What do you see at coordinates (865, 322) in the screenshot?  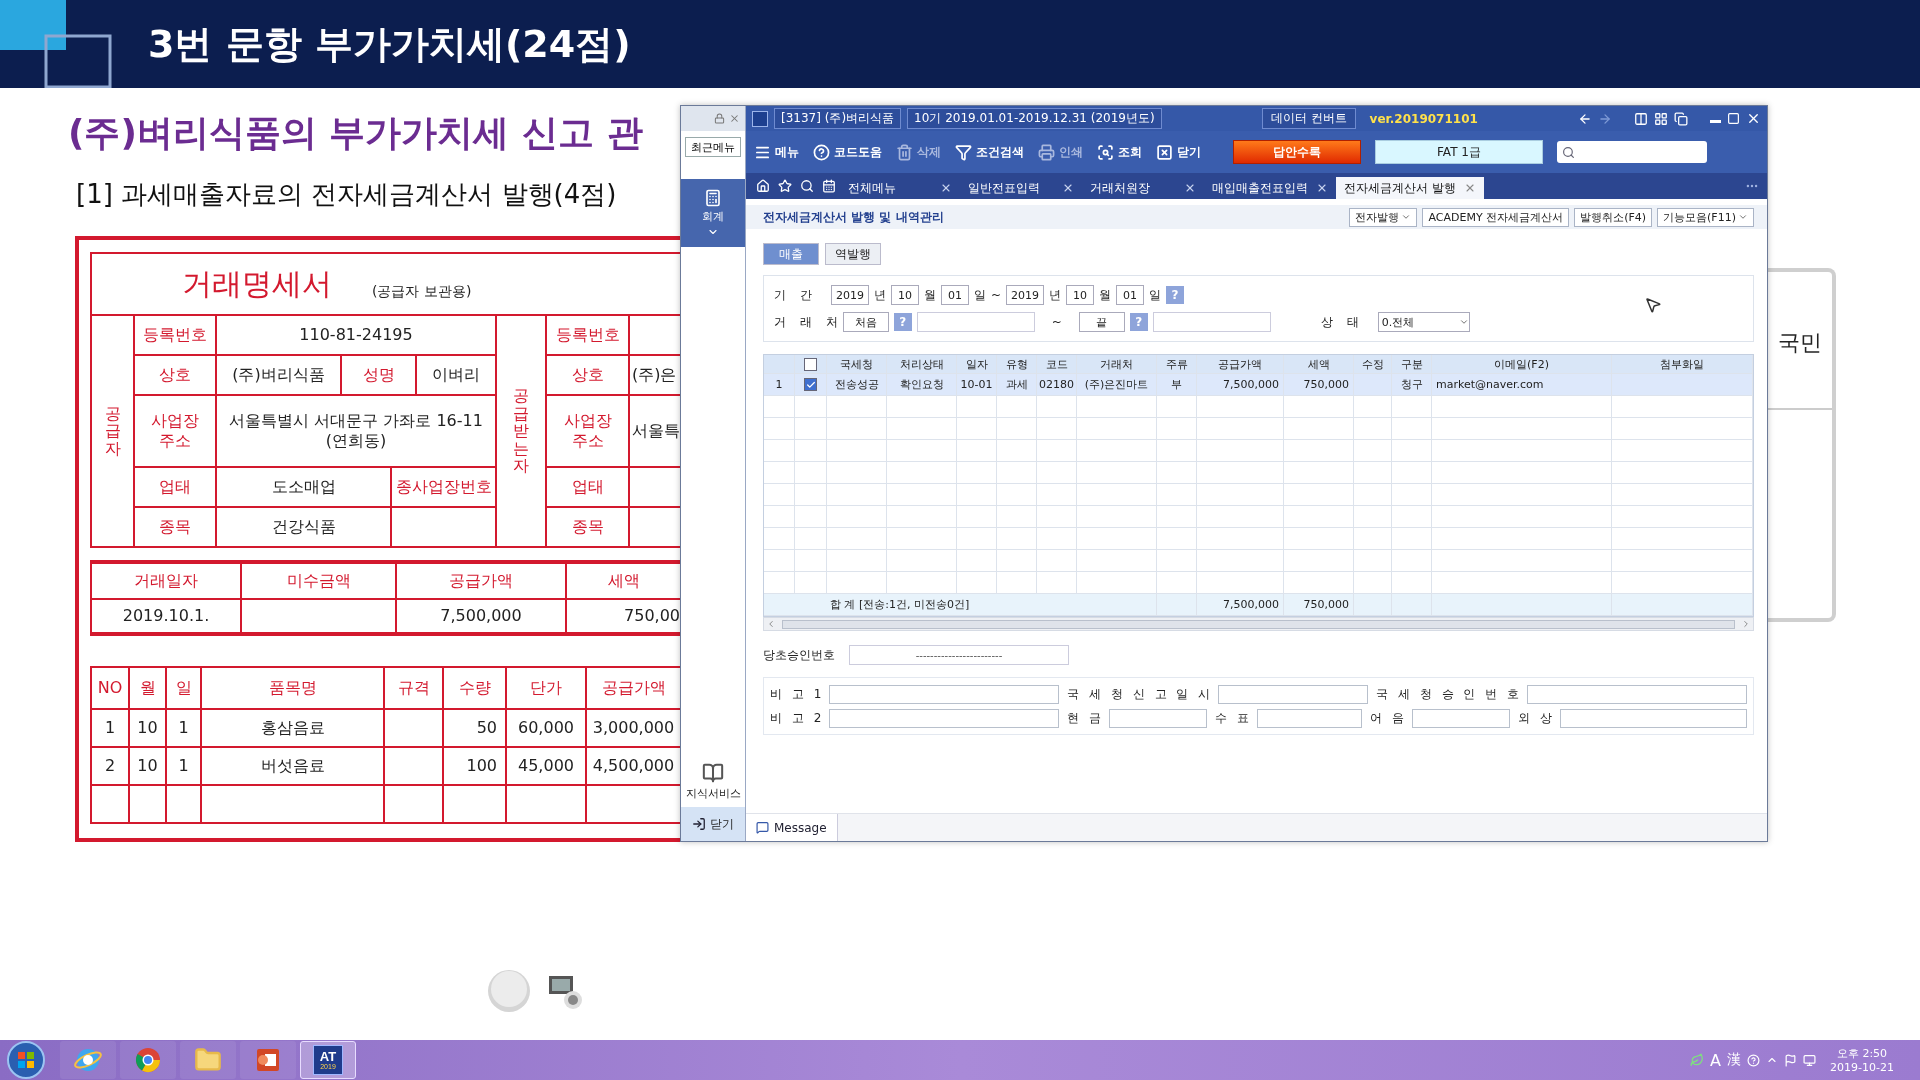 I see `partner-from-field: 처음` at bounding box center [865, 322].